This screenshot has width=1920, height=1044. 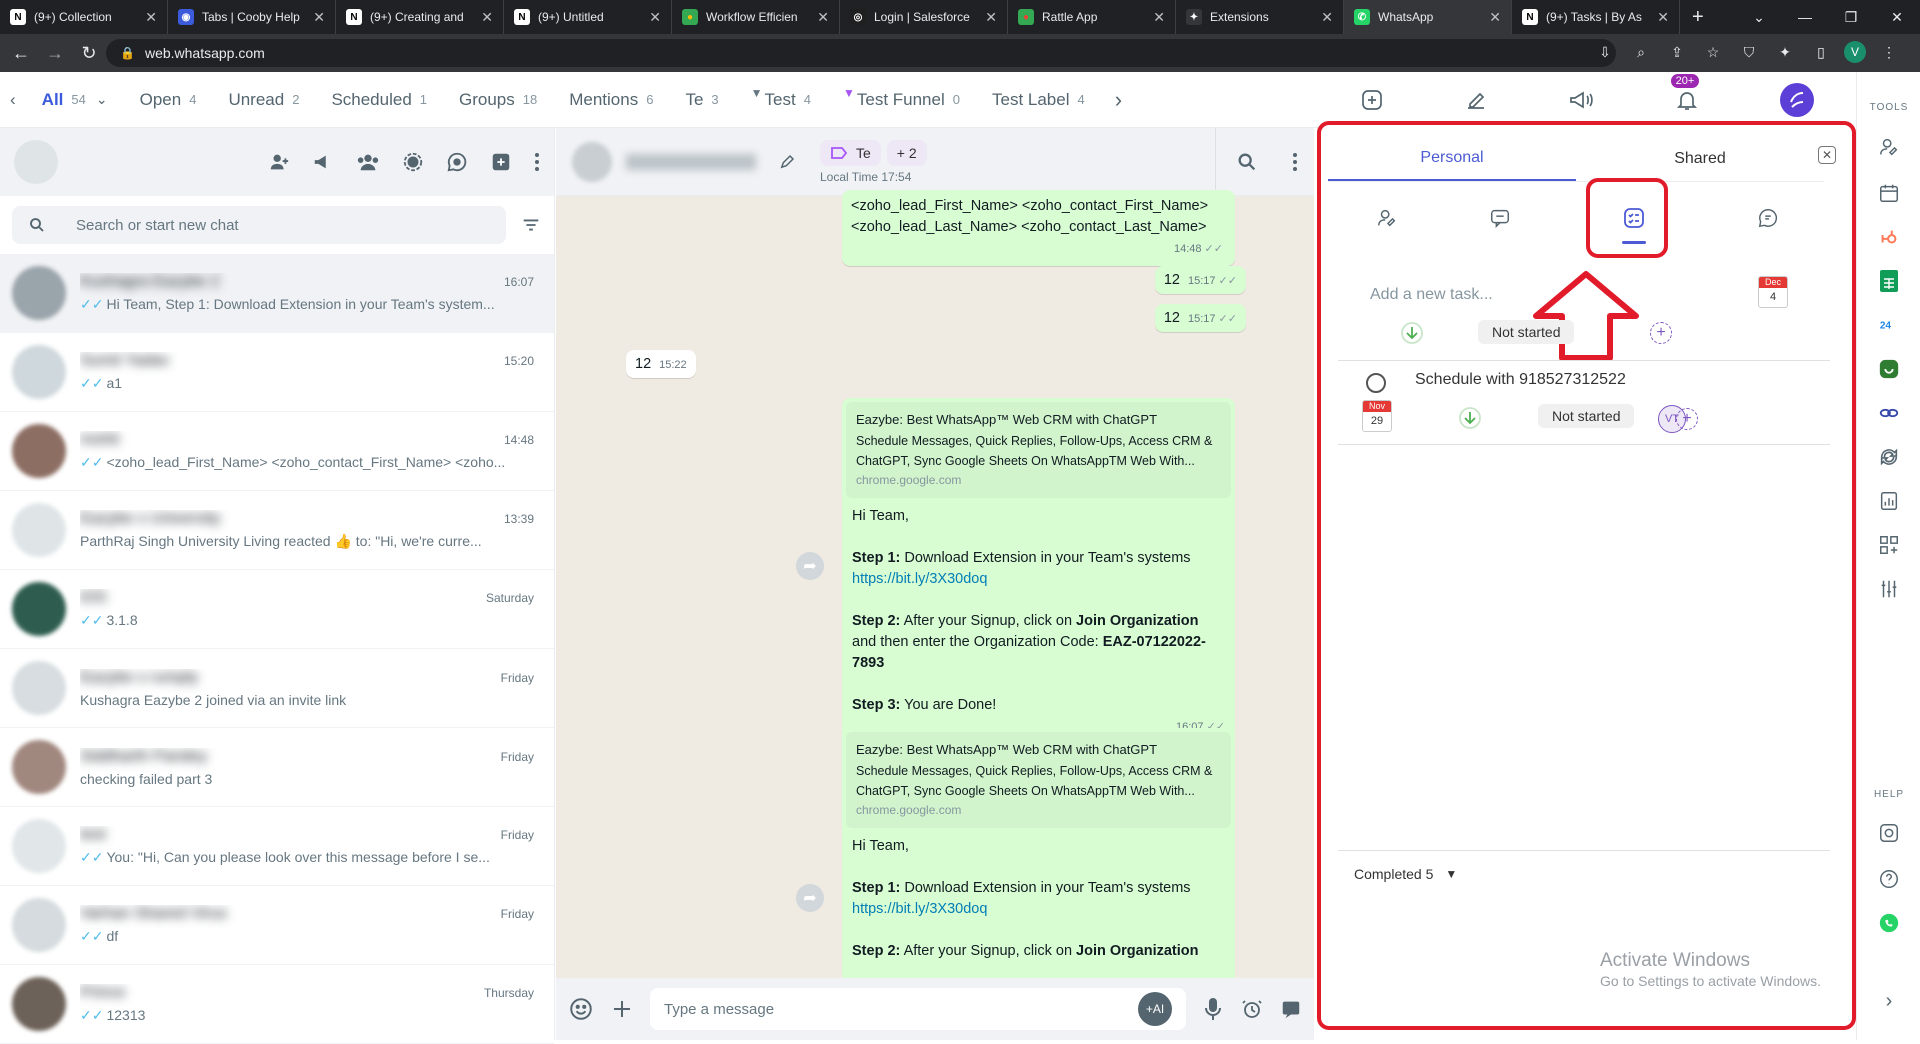 What do you see at coordinates (1700, 158) in the screenshot?
I see `tab-shared: Shared` at bounding box center [1700, 158].